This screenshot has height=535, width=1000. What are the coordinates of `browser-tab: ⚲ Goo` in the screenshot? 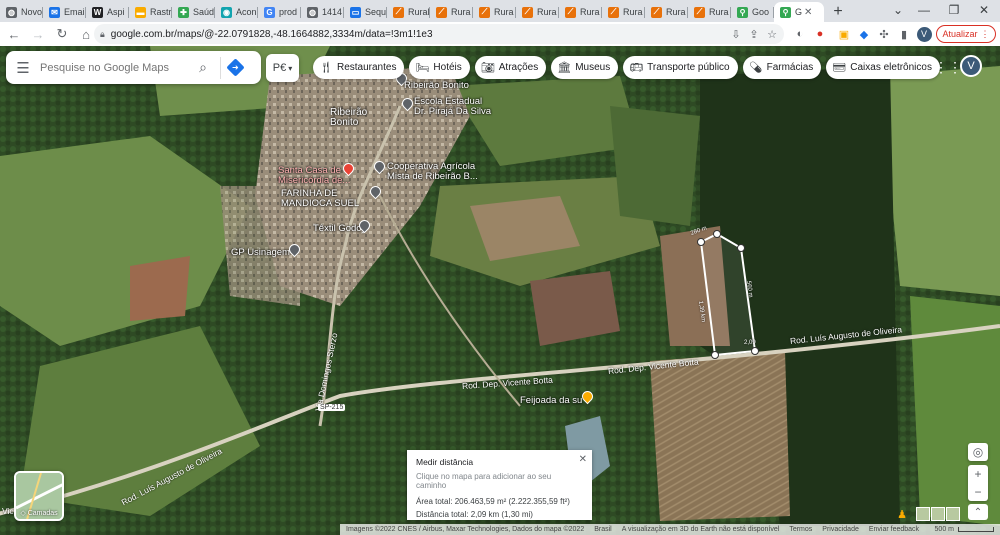 It's located at (752, 12).